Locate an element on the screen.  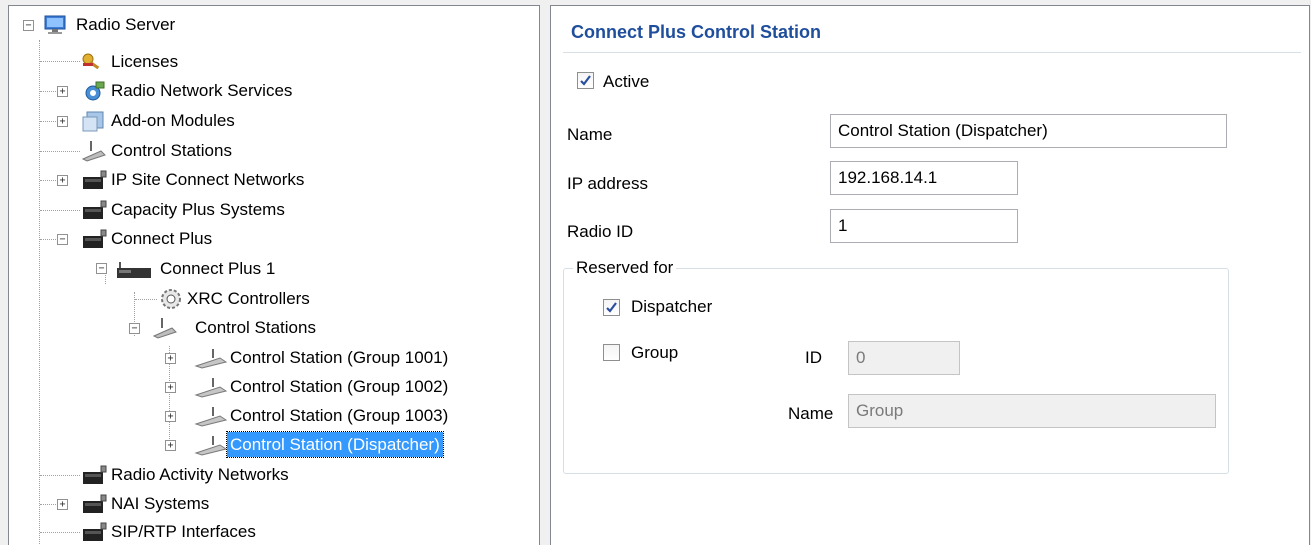
reserved-for-legend: Reserved for is located at coordinates (625, 268).